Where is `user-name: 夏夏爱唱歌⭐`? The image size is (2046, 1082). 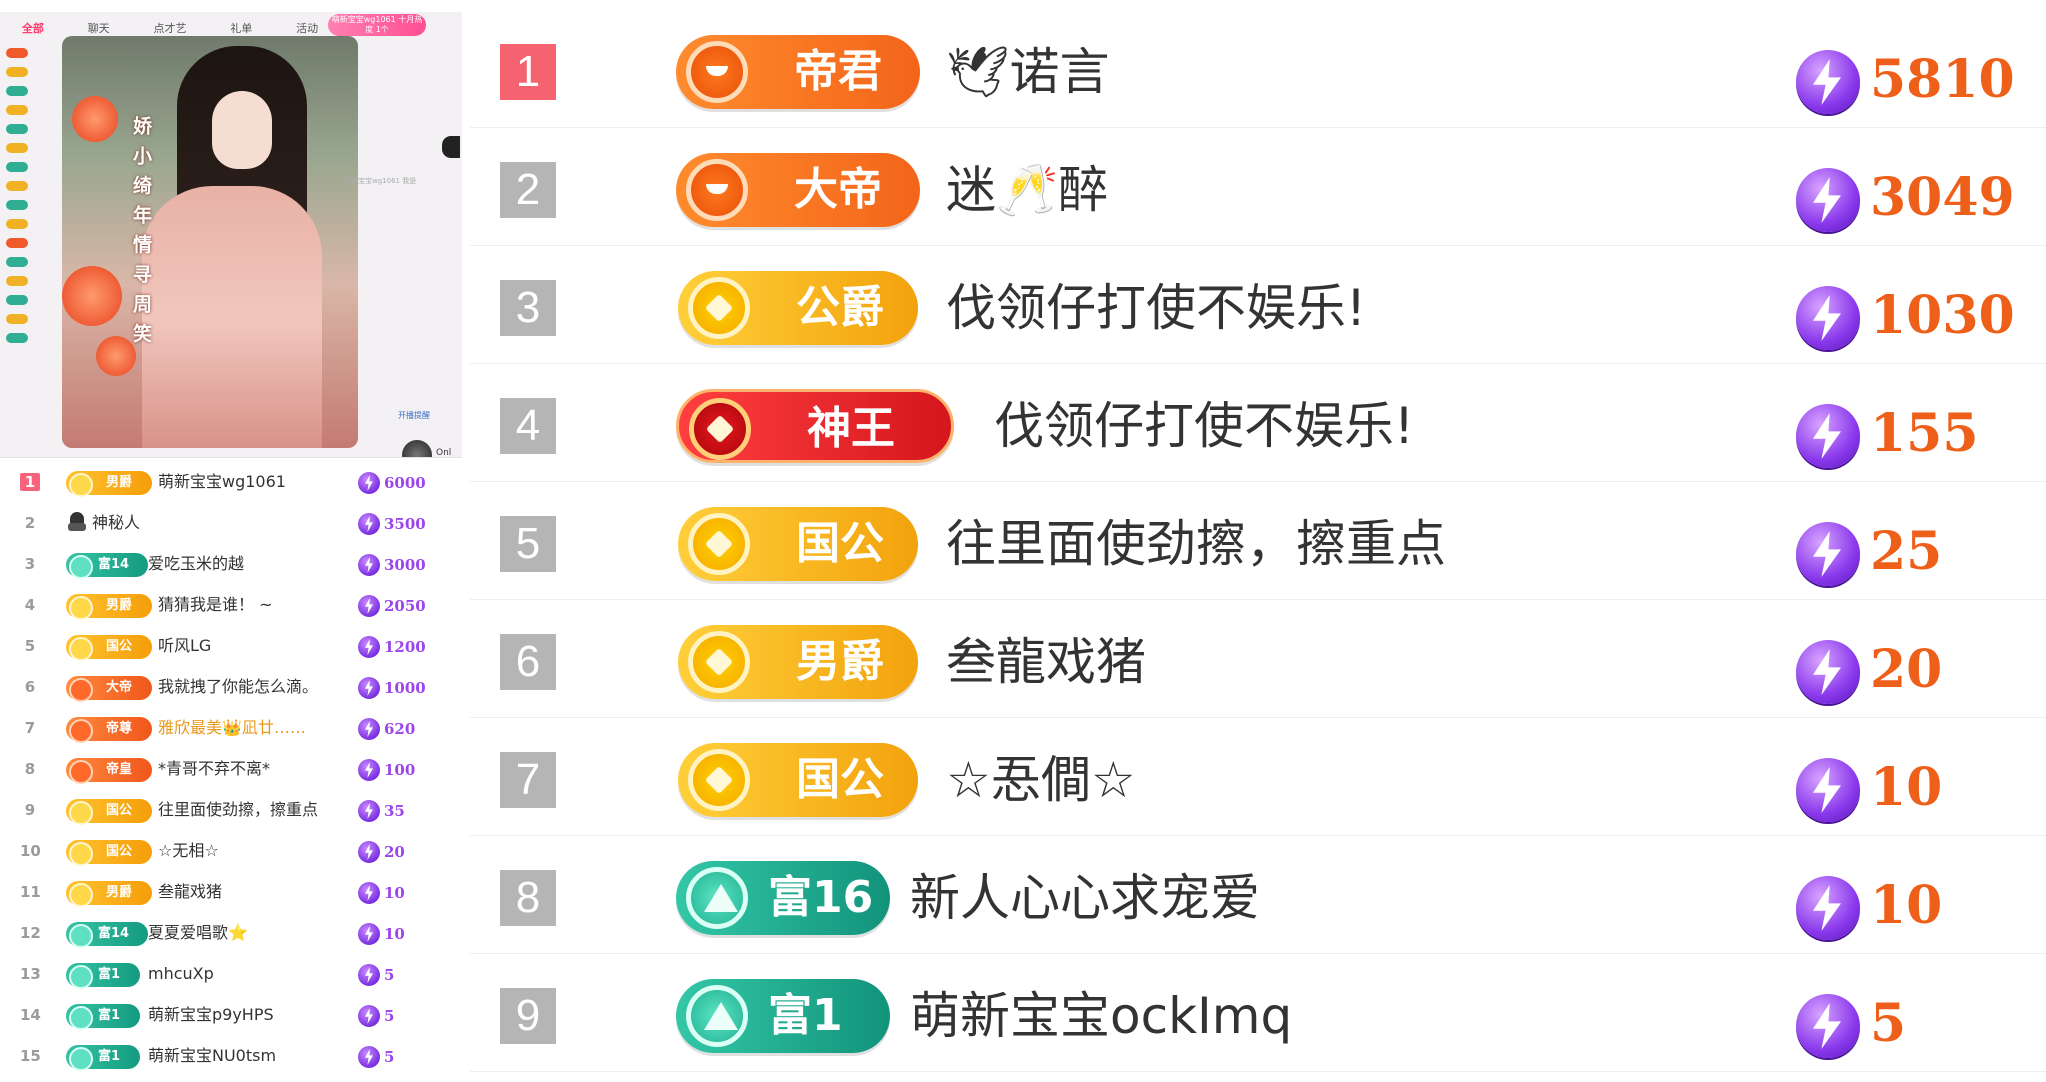
user-name: 夏夏爱唱歌⭐ is located at coordinates (198, 932).